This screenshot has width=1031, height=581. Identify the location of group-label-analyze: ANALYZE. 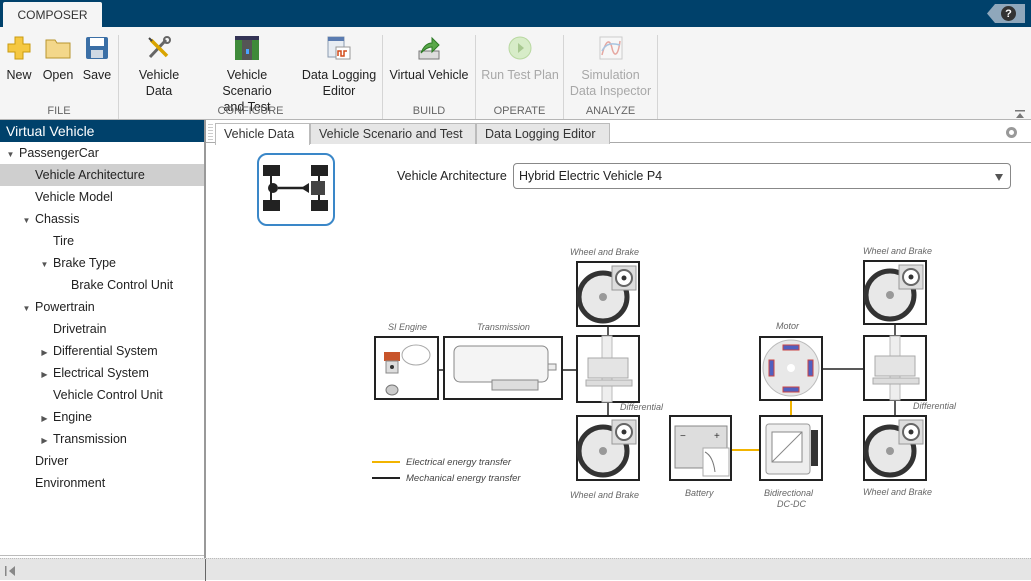
(610, 111).